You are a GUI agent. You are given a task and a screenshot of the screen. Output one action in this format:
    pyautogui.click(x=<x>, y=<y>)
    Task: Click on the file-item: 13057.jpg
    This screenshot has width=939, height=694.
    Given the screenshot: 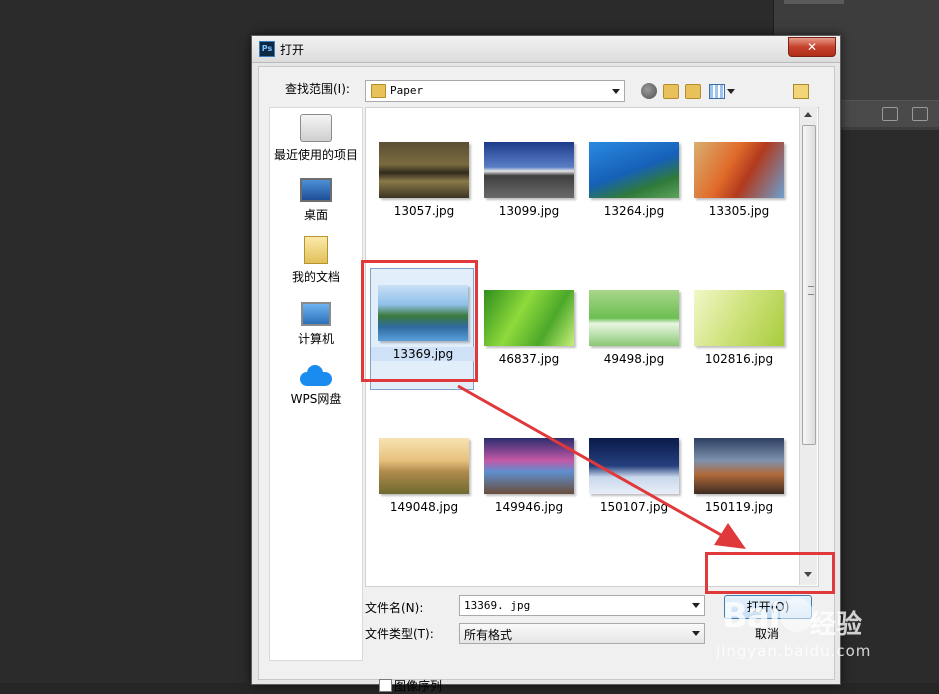 What is the action you would take?
    pyautogui.click(x=424, y=187)
    